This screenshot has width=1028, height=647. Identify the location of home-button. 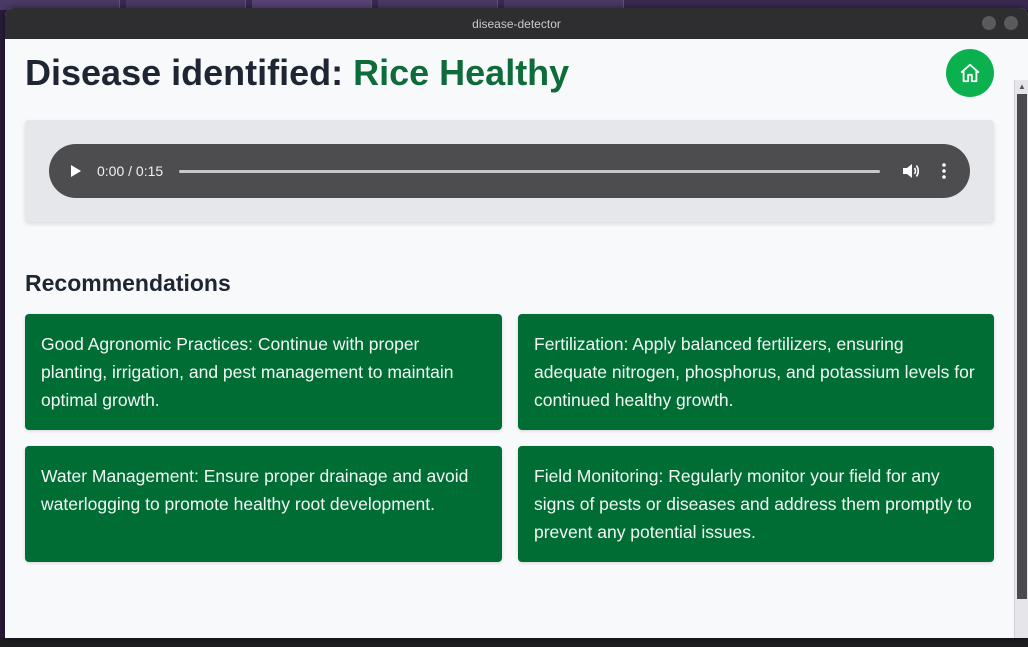
(970, 73).